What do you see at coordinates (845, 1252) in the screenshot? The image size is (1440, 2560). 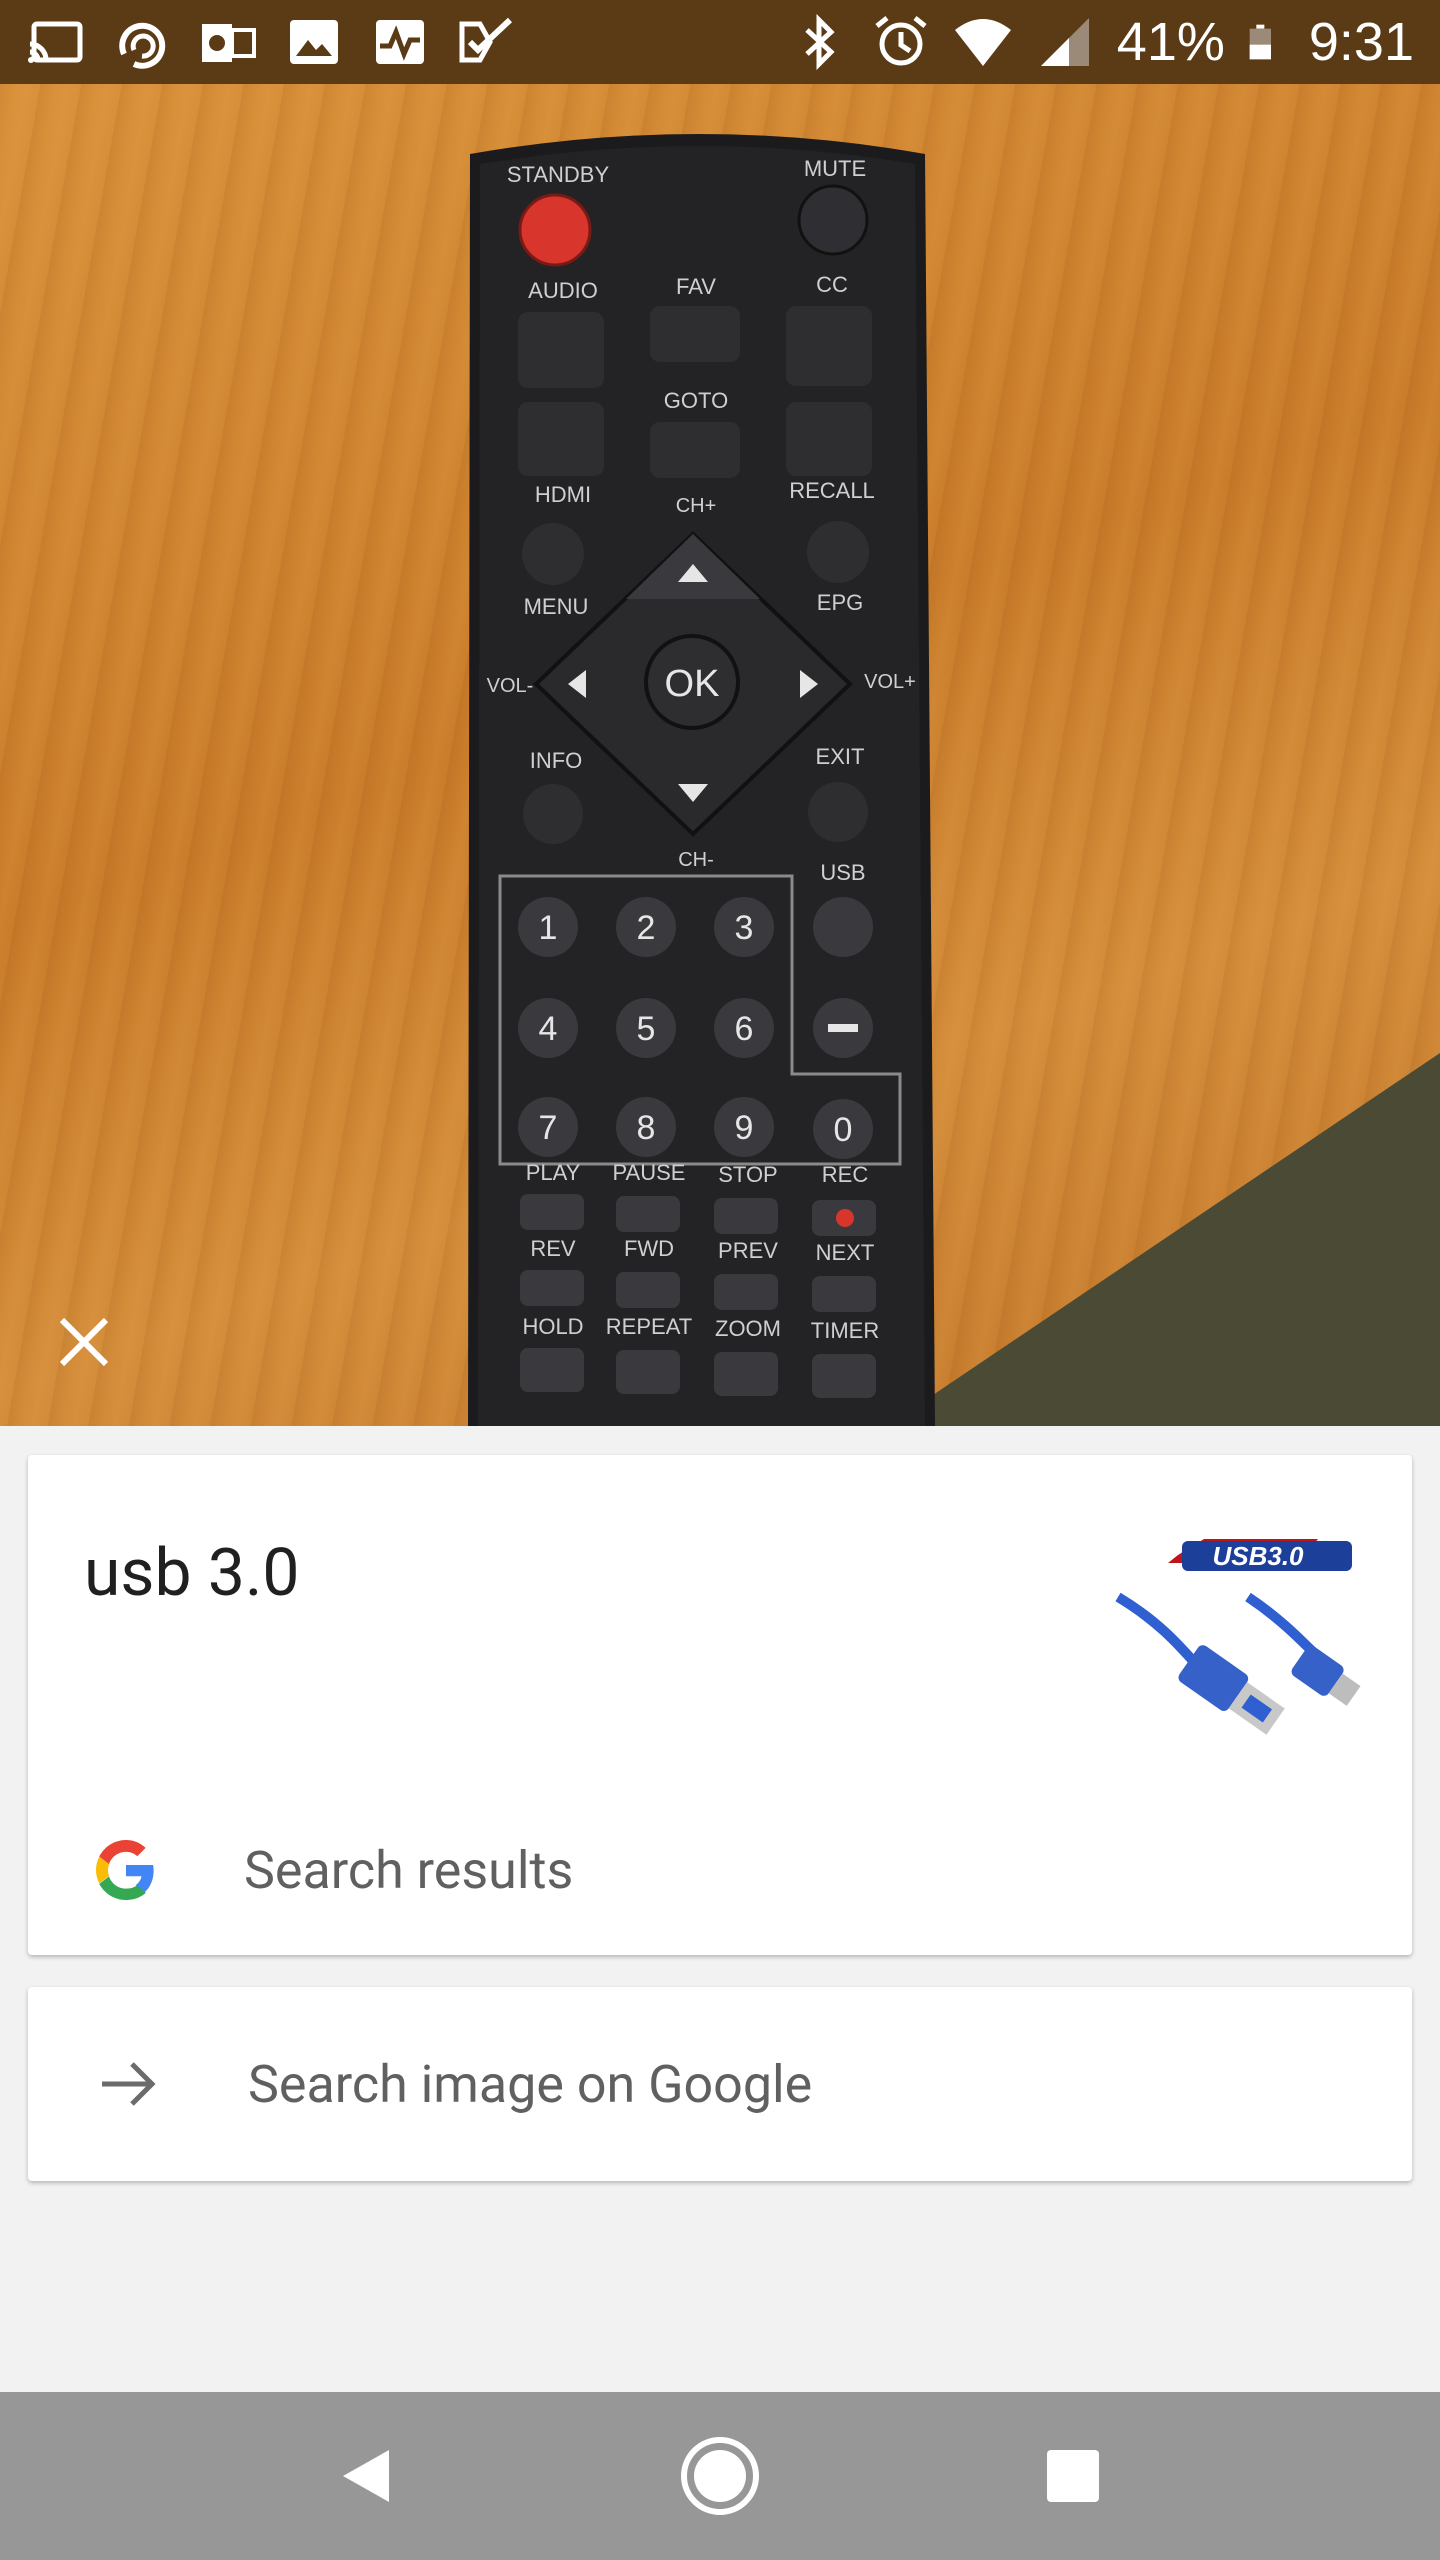 I see `svg-text: NEXT` at bounding box center [845, 1252].